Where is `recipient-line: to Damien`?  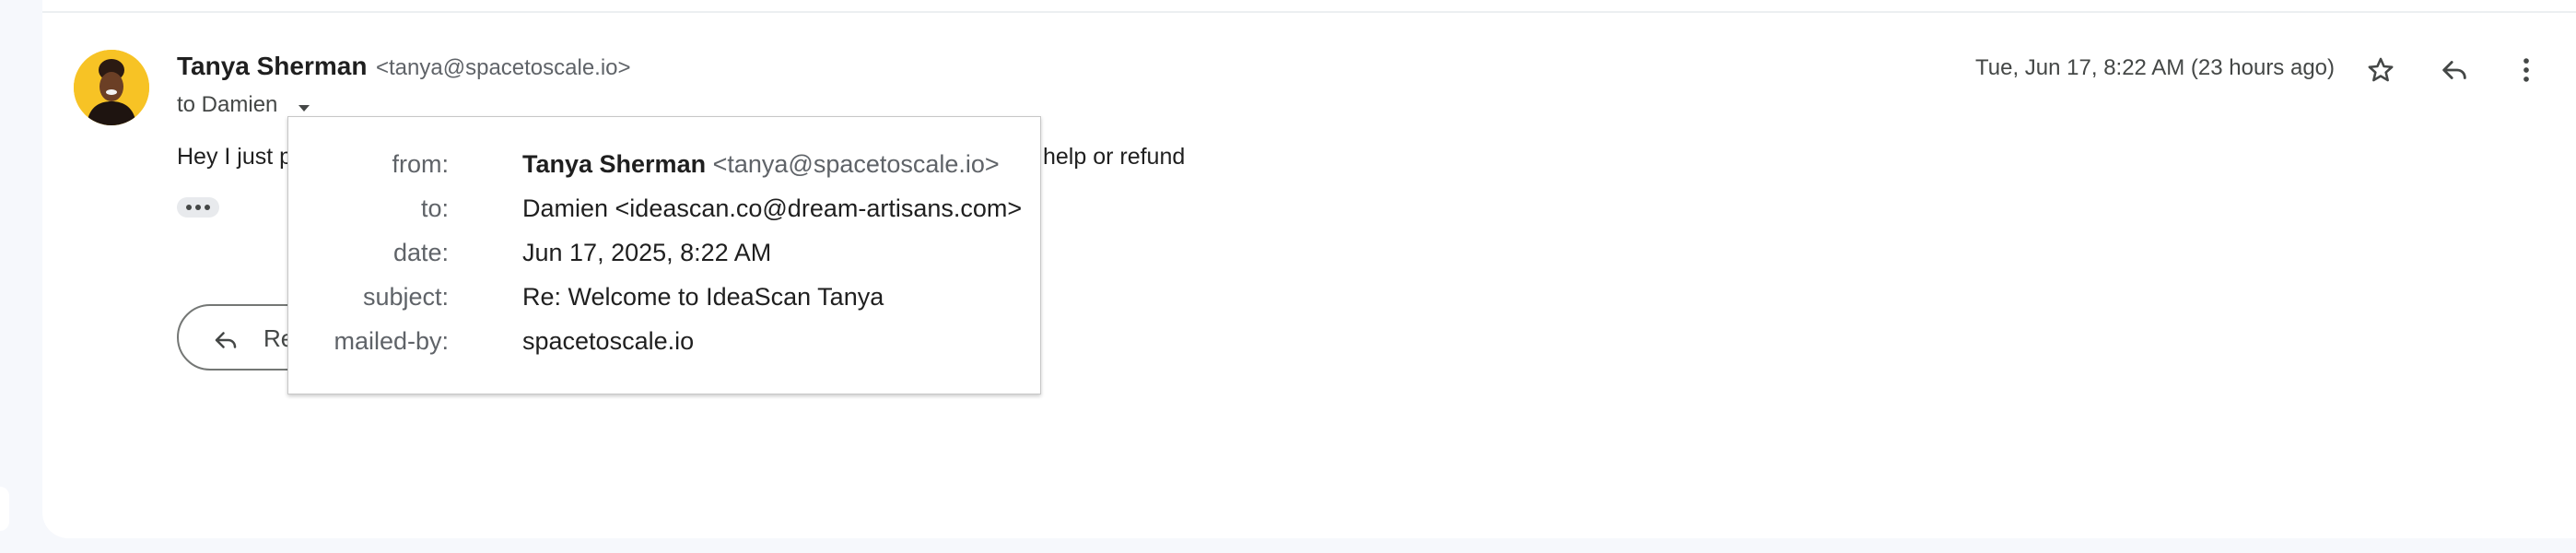
recipient-line: to Damien is located at coordinates (227, 104).